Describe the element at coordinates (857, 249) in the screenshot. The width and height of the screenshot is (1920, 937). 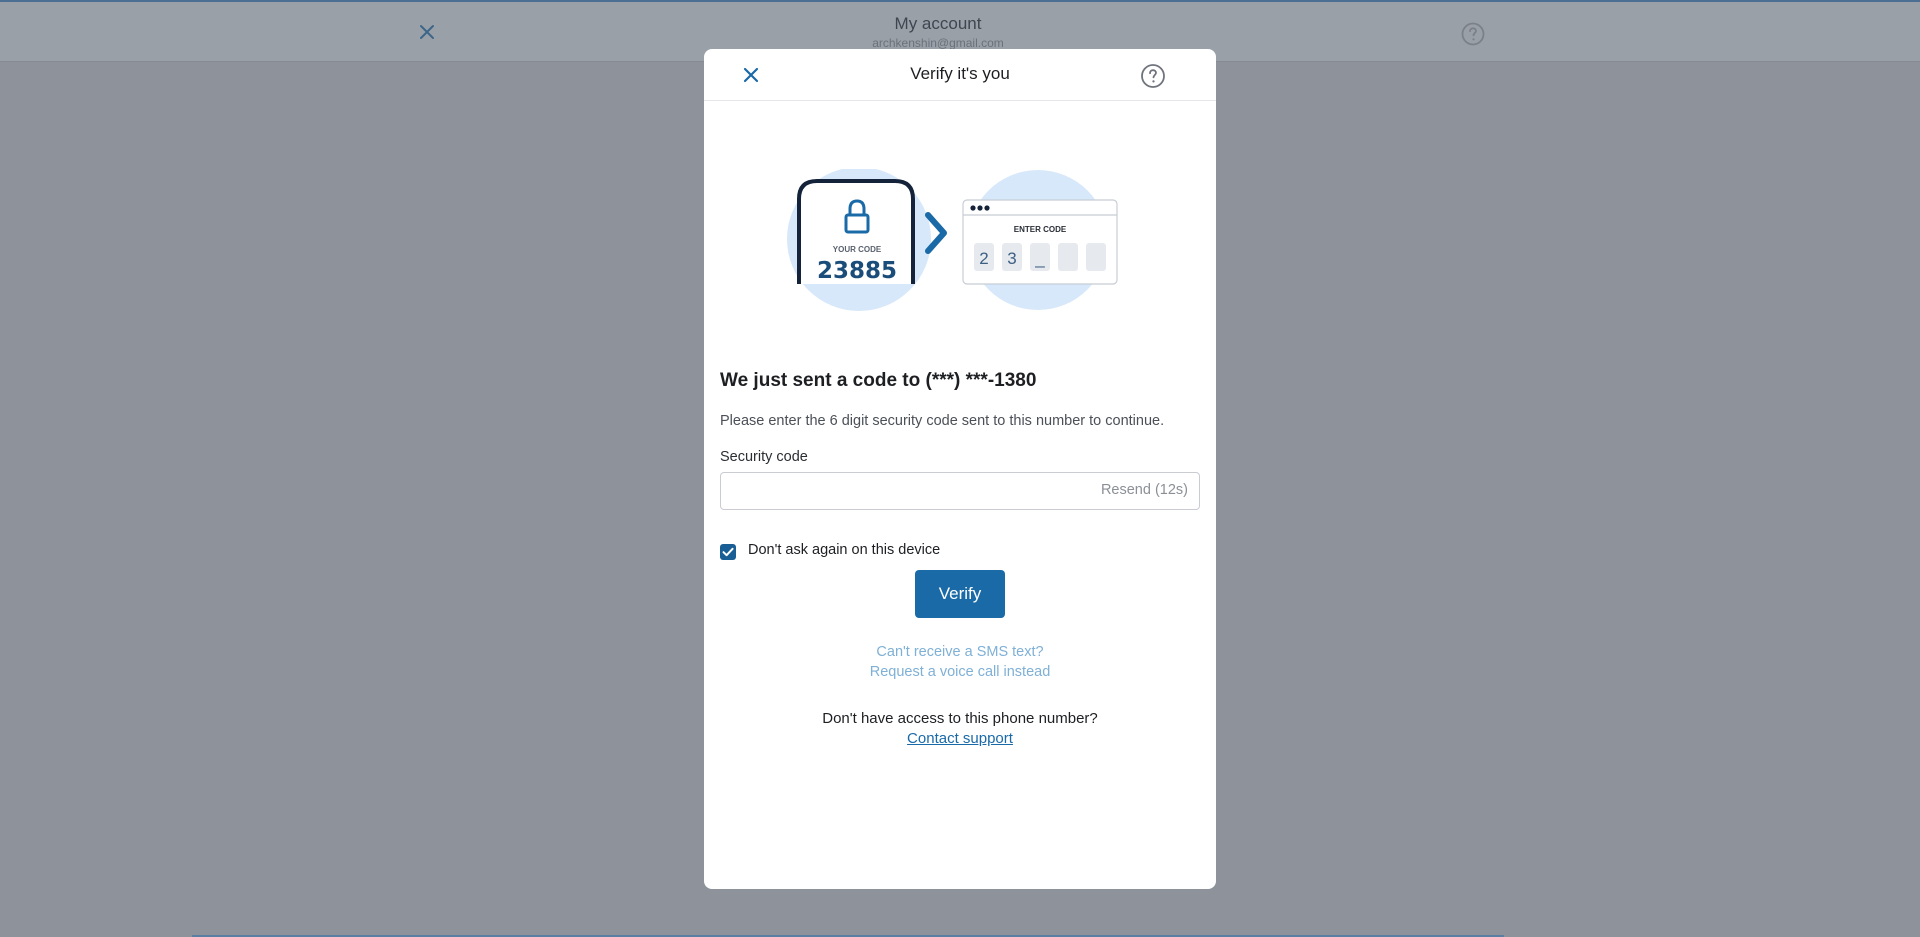
I see `phone-caption: YOUR CODE` at that location.